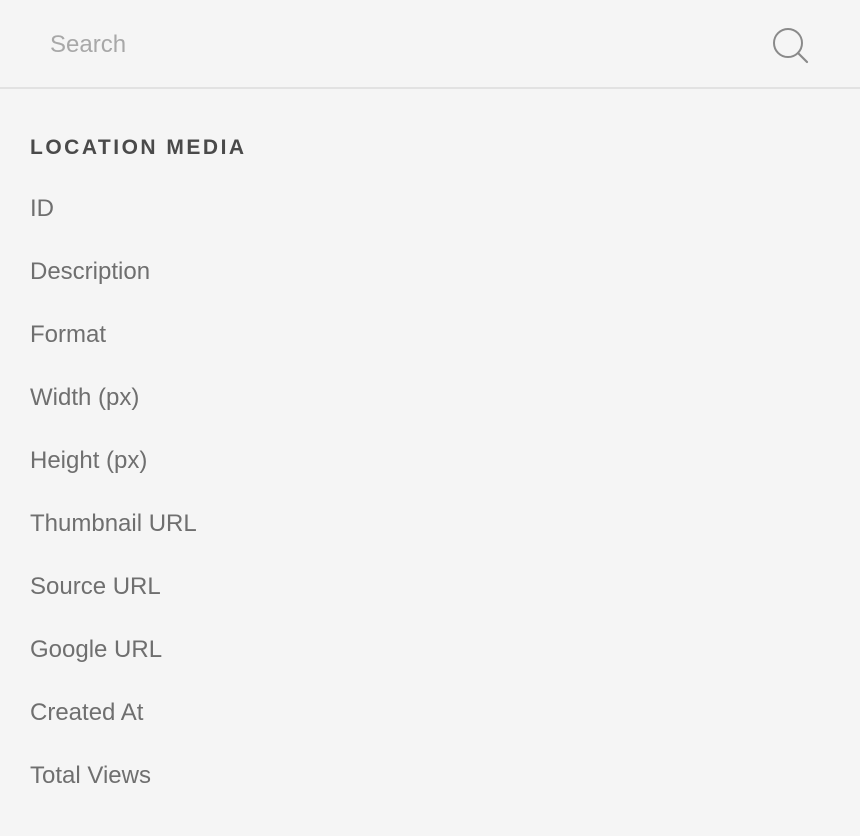  Describe the element at coordinates (68, 334) in the screenshot. I see `field-label: Format` at that location.